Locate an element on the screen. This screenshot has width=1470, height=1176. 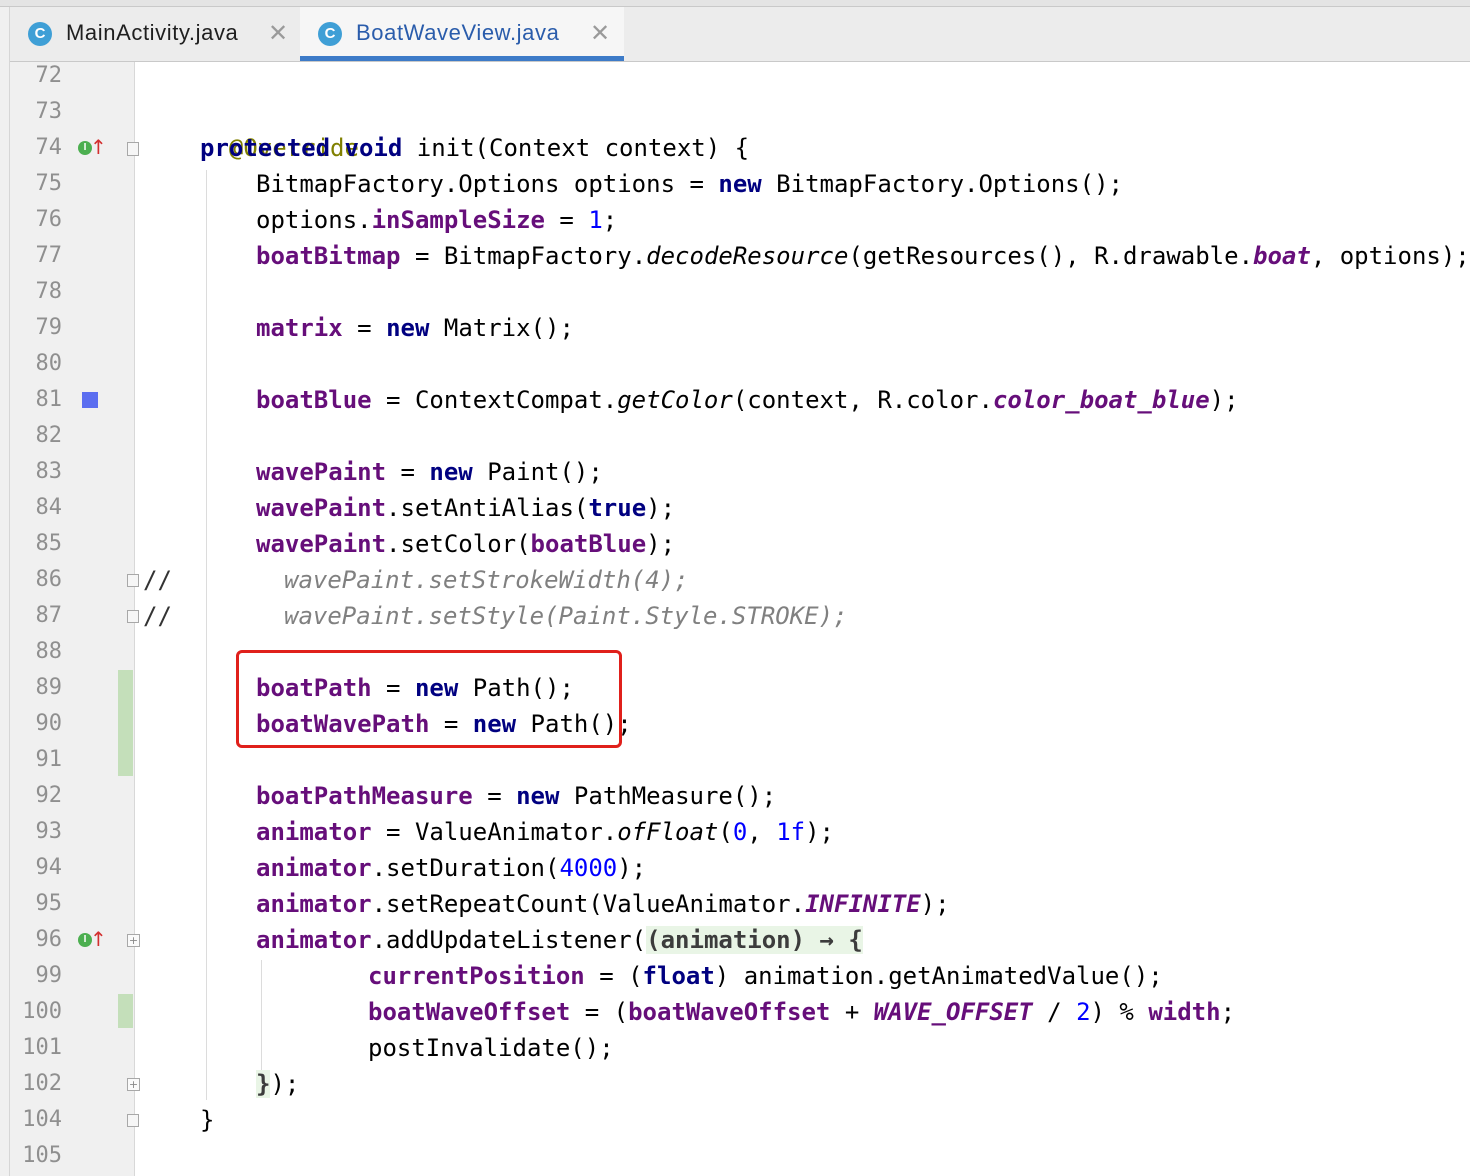
static-method: decodeResource is located at coordinates (747, 256).